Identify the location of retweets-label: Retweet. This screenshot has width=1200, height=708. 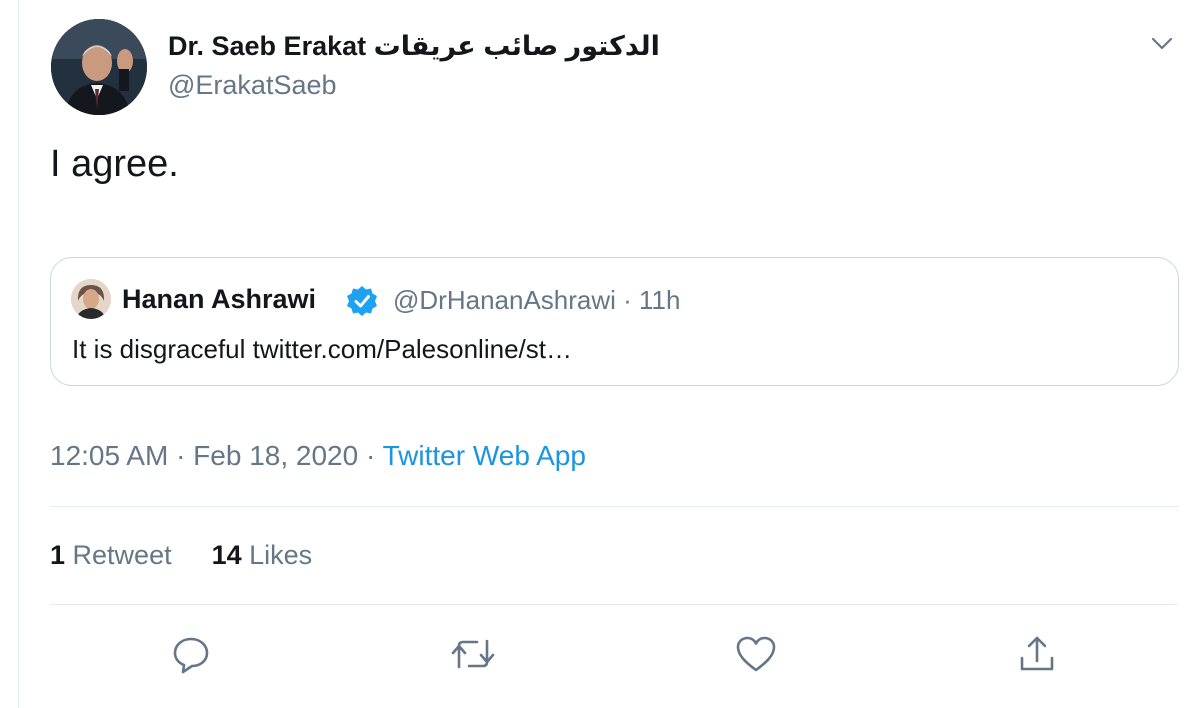
(118, 555).